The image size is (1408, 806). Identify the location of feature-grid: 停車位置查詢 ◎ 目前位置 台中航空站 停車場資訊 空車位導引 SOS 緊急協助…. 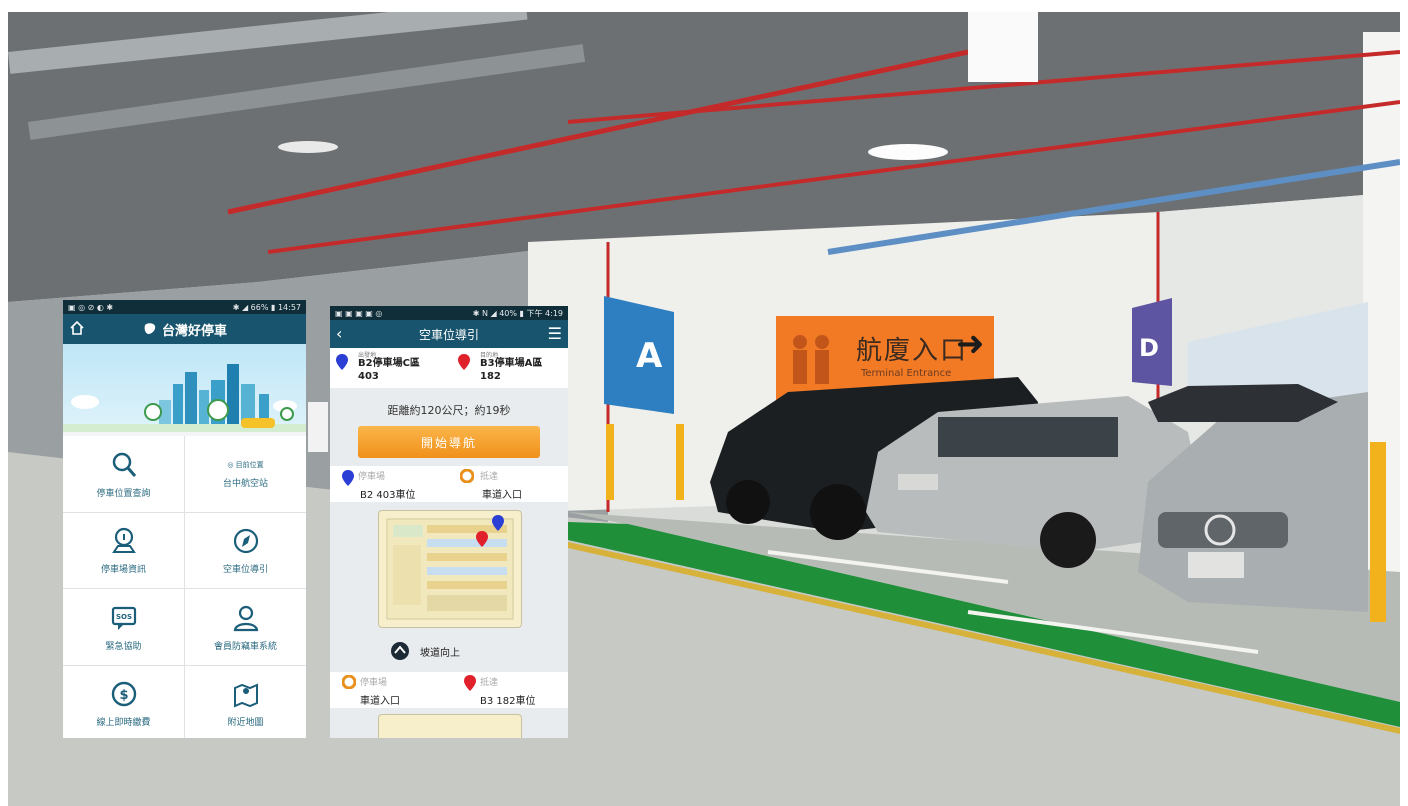
(184, 587).